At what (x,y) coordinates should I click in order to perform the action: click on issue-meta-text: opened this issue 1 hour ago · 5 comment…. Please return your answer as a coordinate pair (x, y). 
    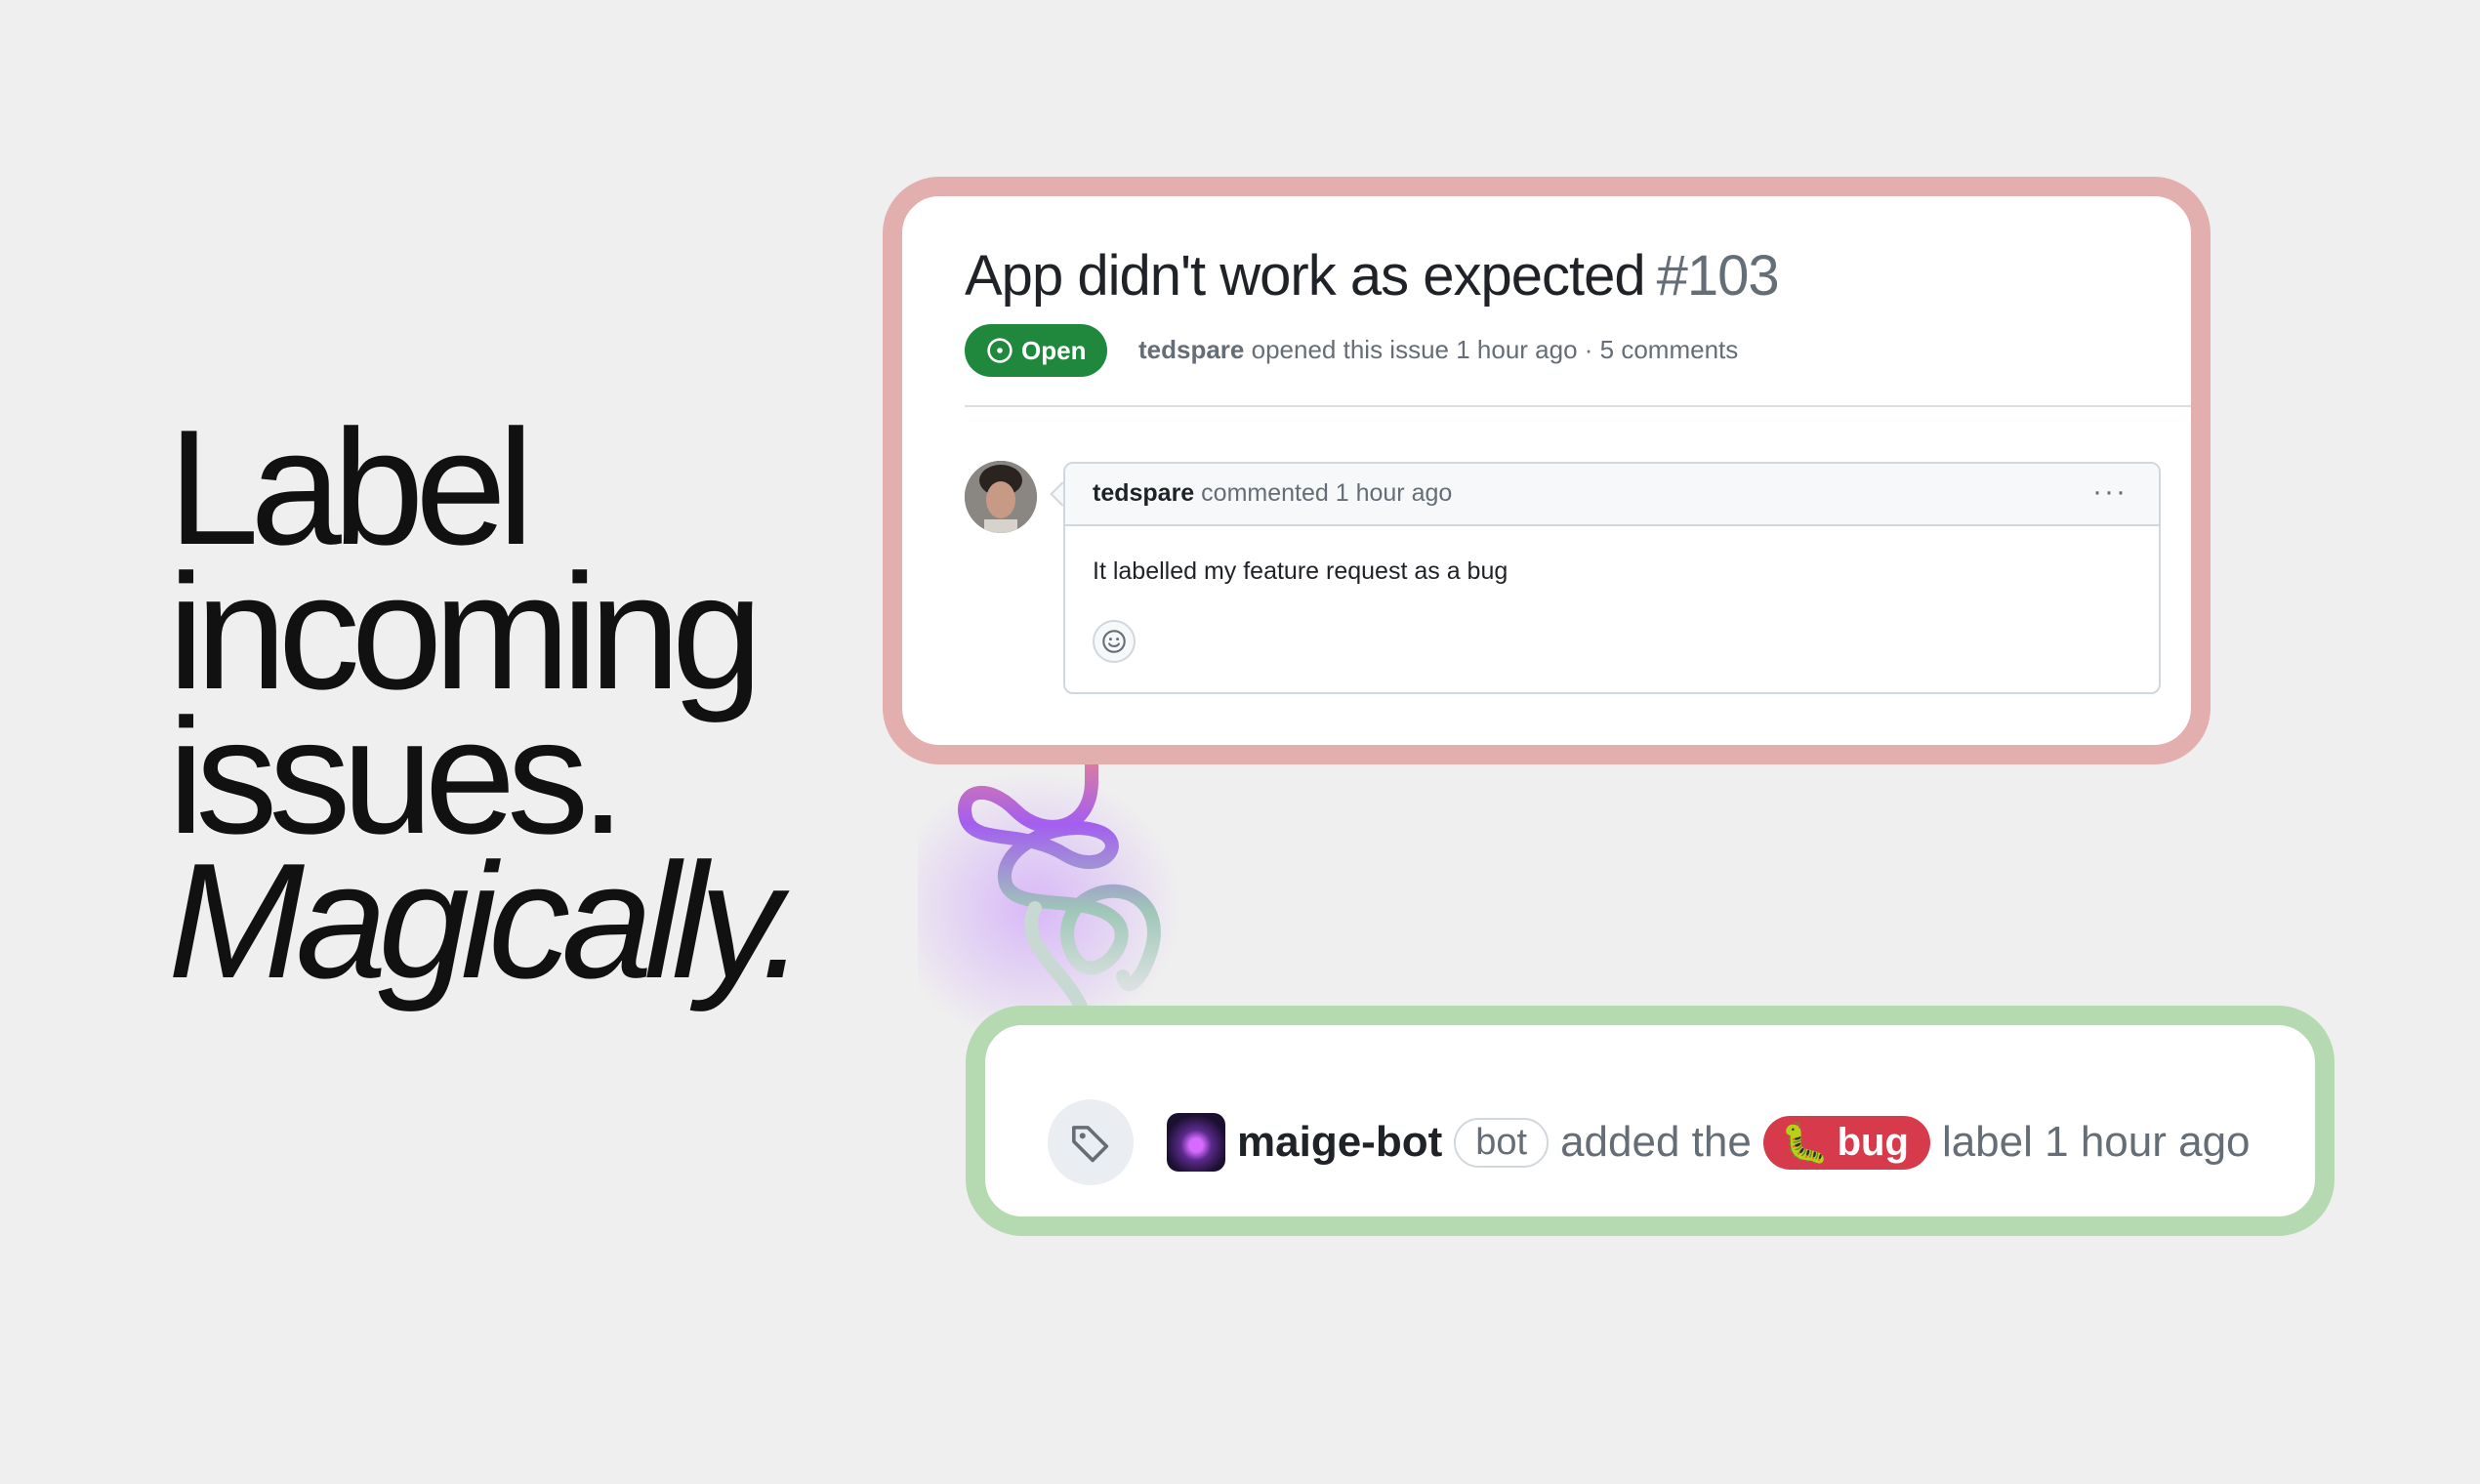
    Looking at the image, I should click on (1495, 350).